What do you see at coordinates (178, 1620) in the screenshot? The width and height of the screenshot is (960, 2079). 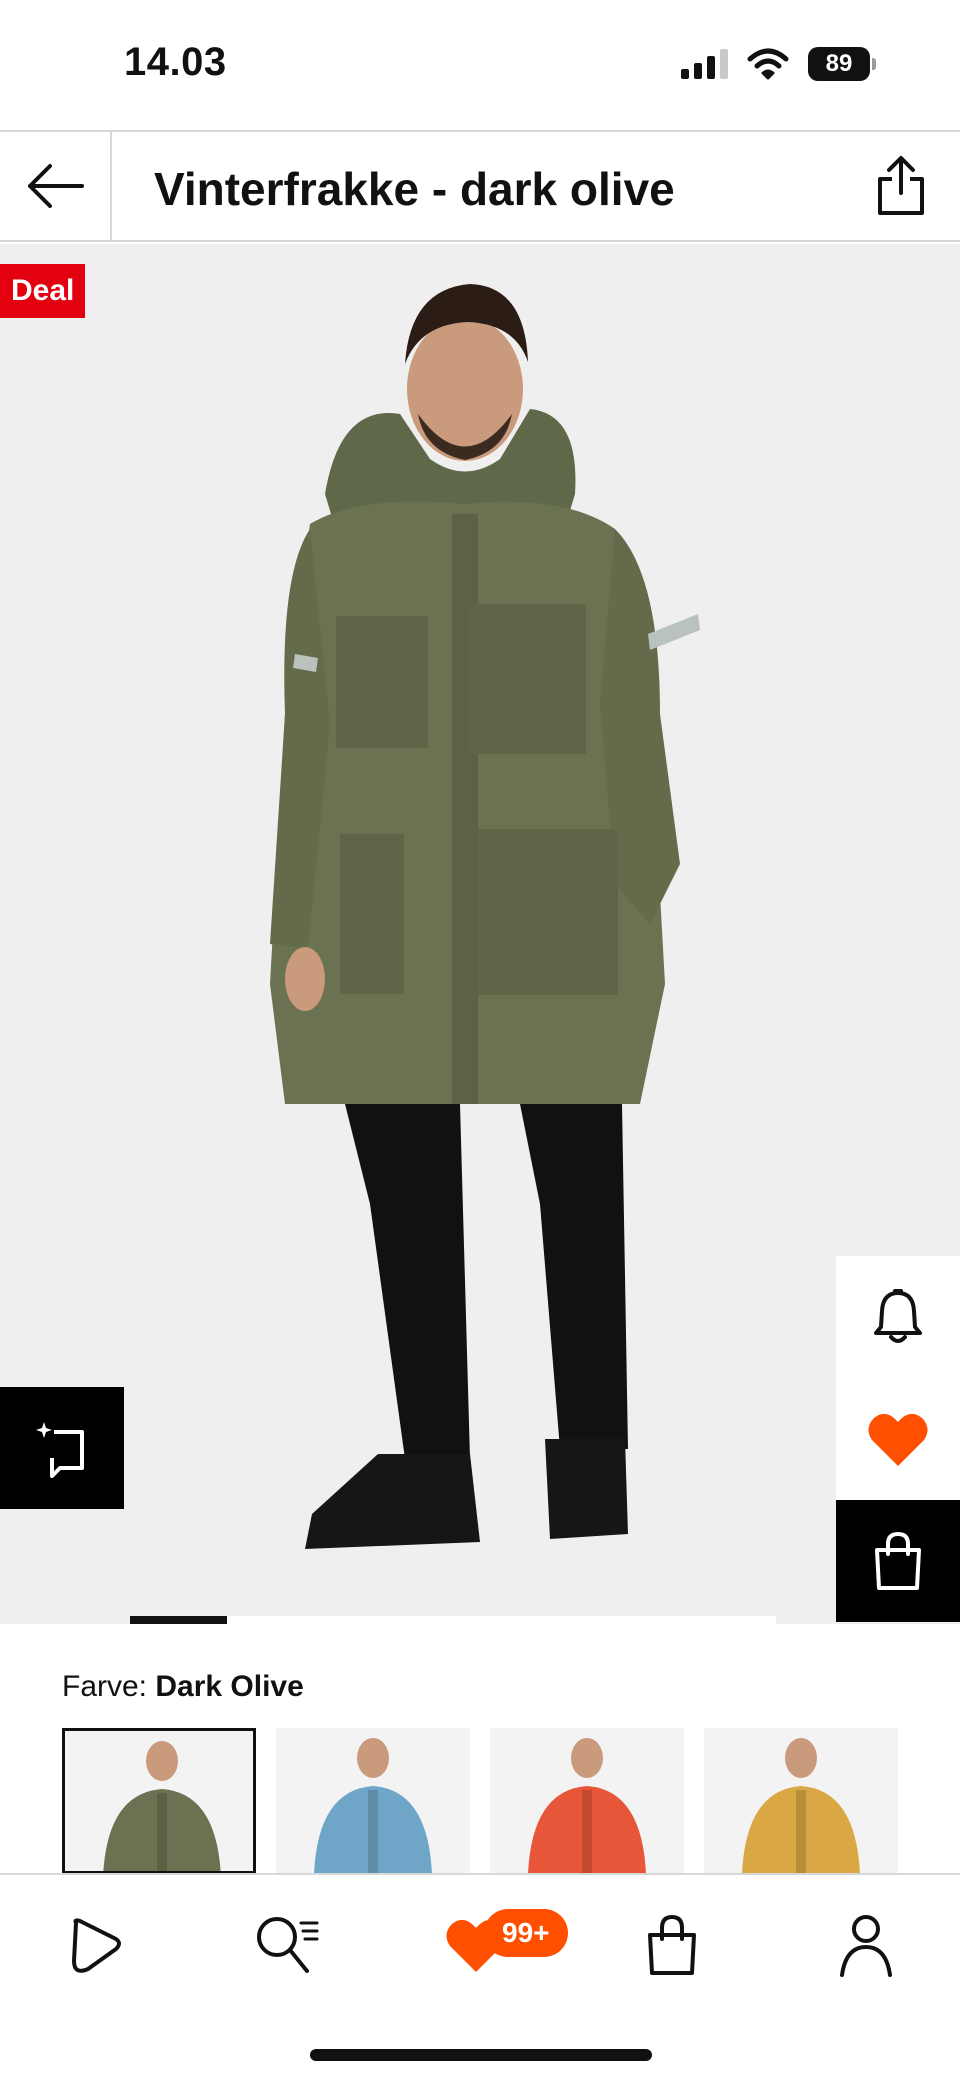 I see `image-progress-fill` at bounding box center [178, 1620].